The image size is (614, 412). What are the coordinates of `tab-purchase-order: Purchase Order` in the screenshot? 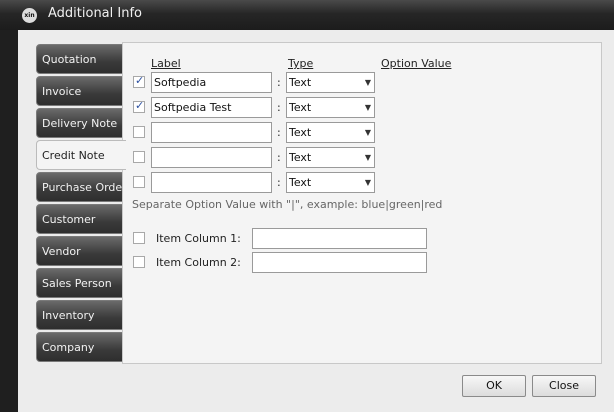 It's located at (81, 187).